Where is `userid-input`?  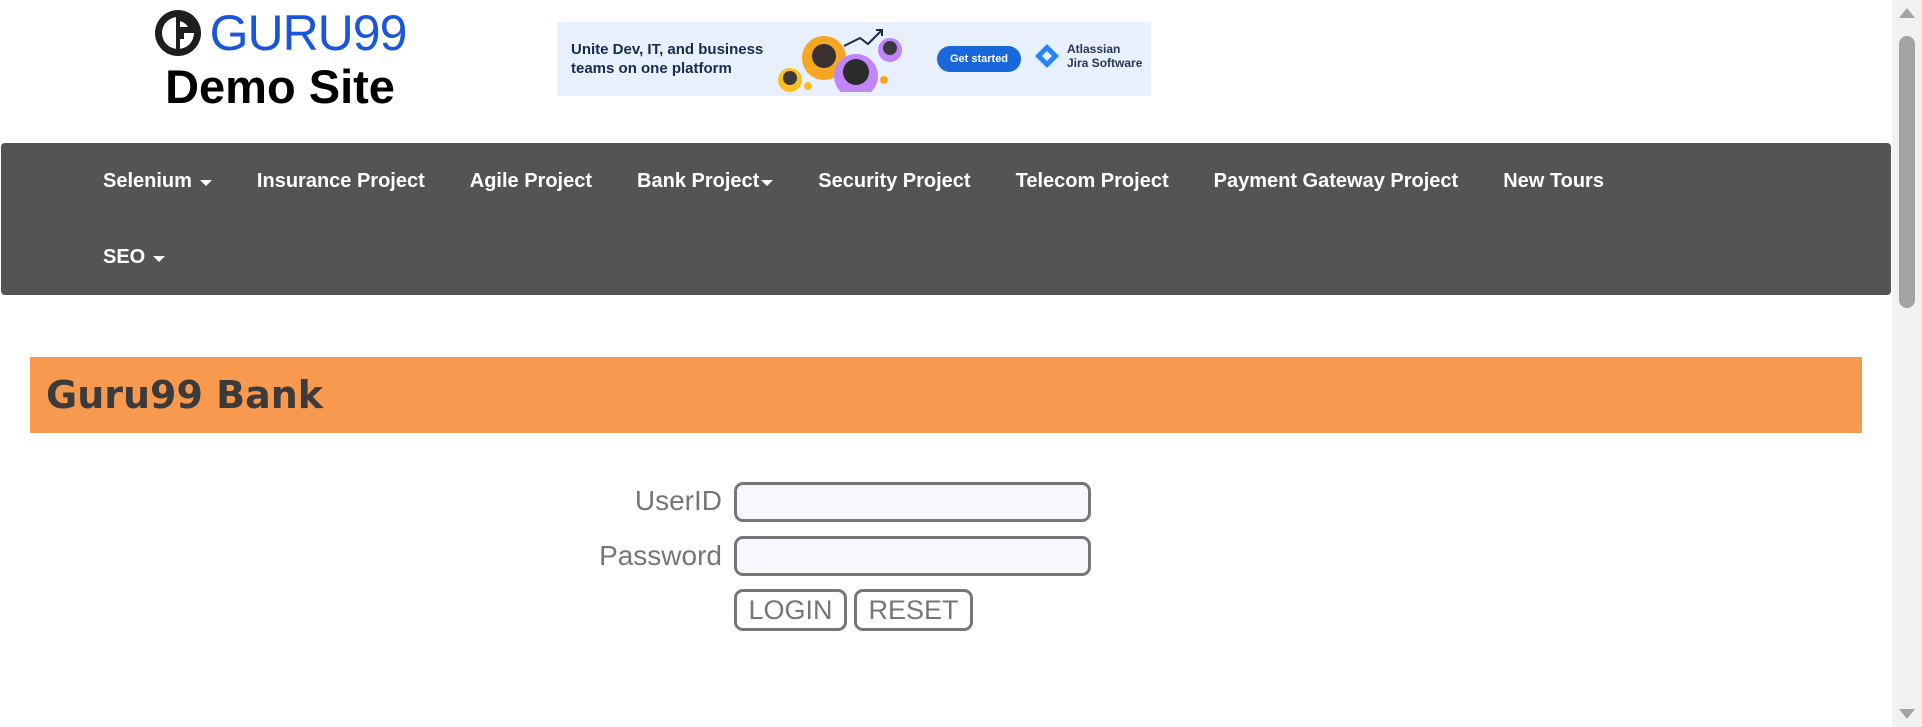 userid-input is located at coordinates (912, 502).